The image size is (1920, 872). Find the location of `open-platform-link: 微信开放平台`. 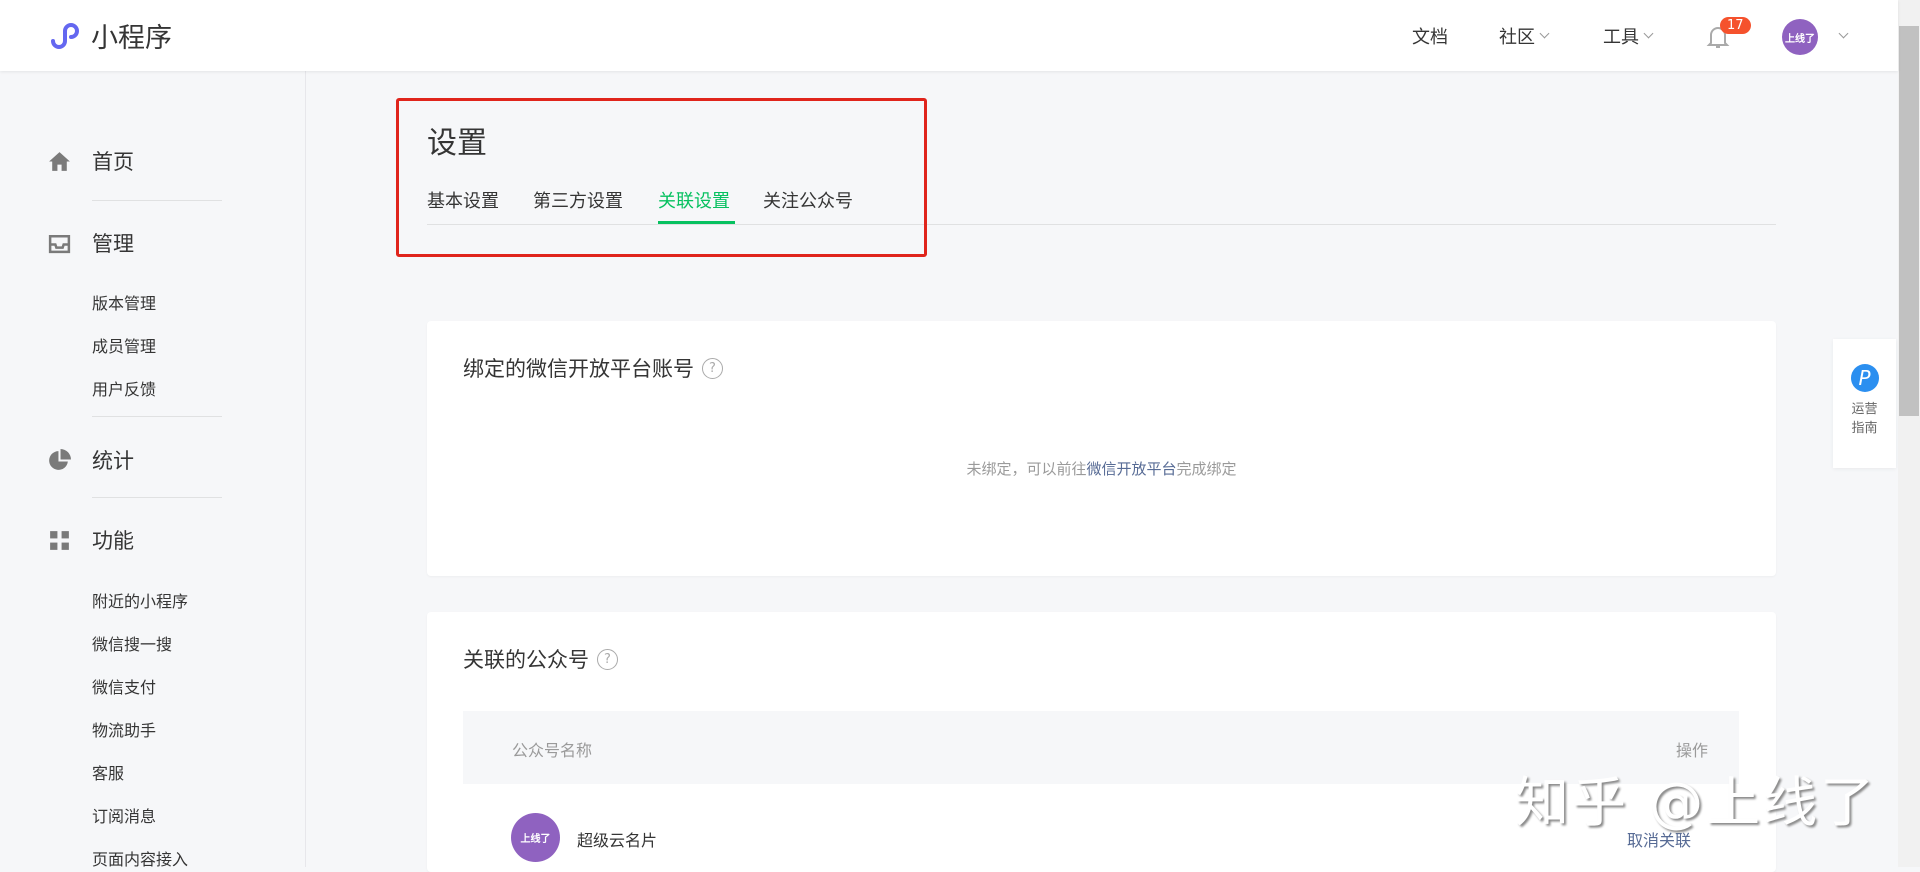

open-platform-link: 微信开放平台 is located at coordinates (1131, 469).